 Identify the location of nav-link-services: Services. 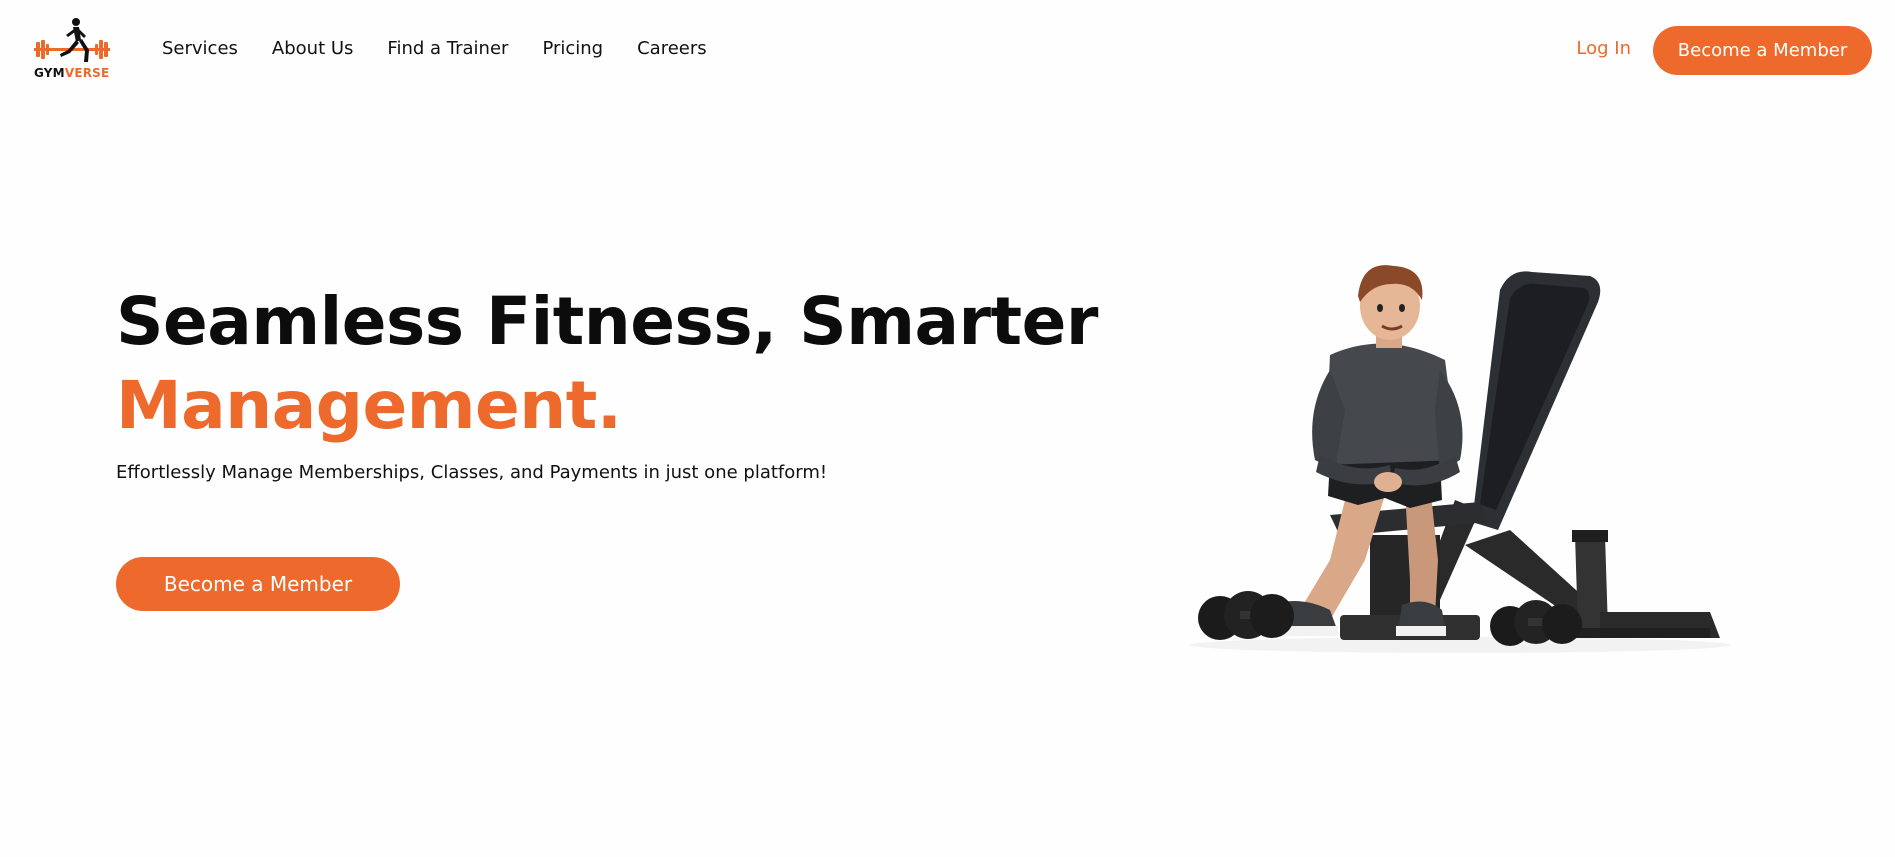
(200, 48).